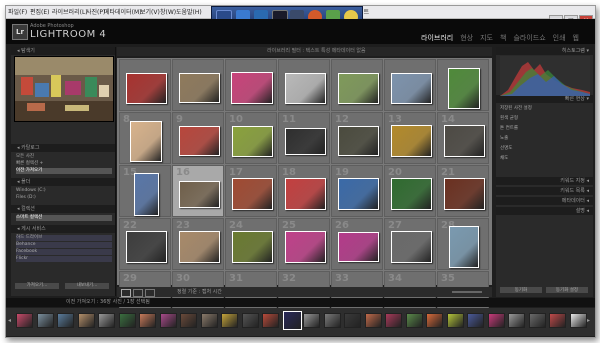 This screenshot has height=343, width=600. What do you see at coordinates (40, 11) in the screenshot?
I see `menu-edit: 편집(E)` at bounding box center [40, 11].